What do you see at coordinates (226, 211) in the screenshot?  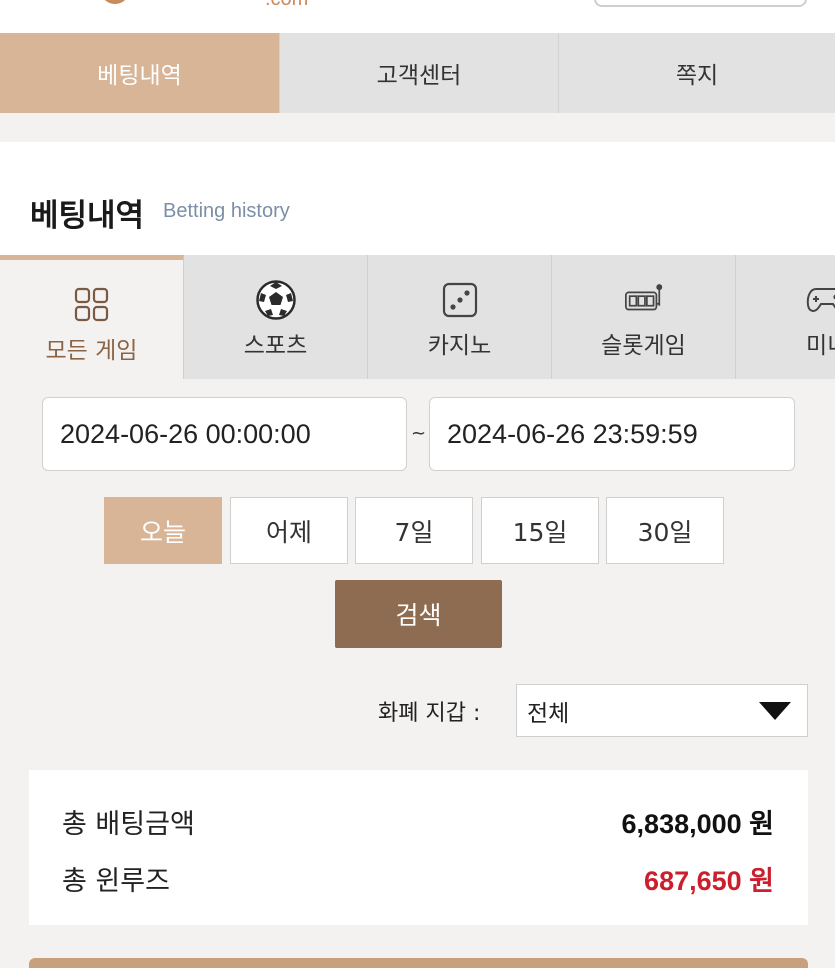 I see `page-subtitle: Betting history` at bounding box center [226, 211].